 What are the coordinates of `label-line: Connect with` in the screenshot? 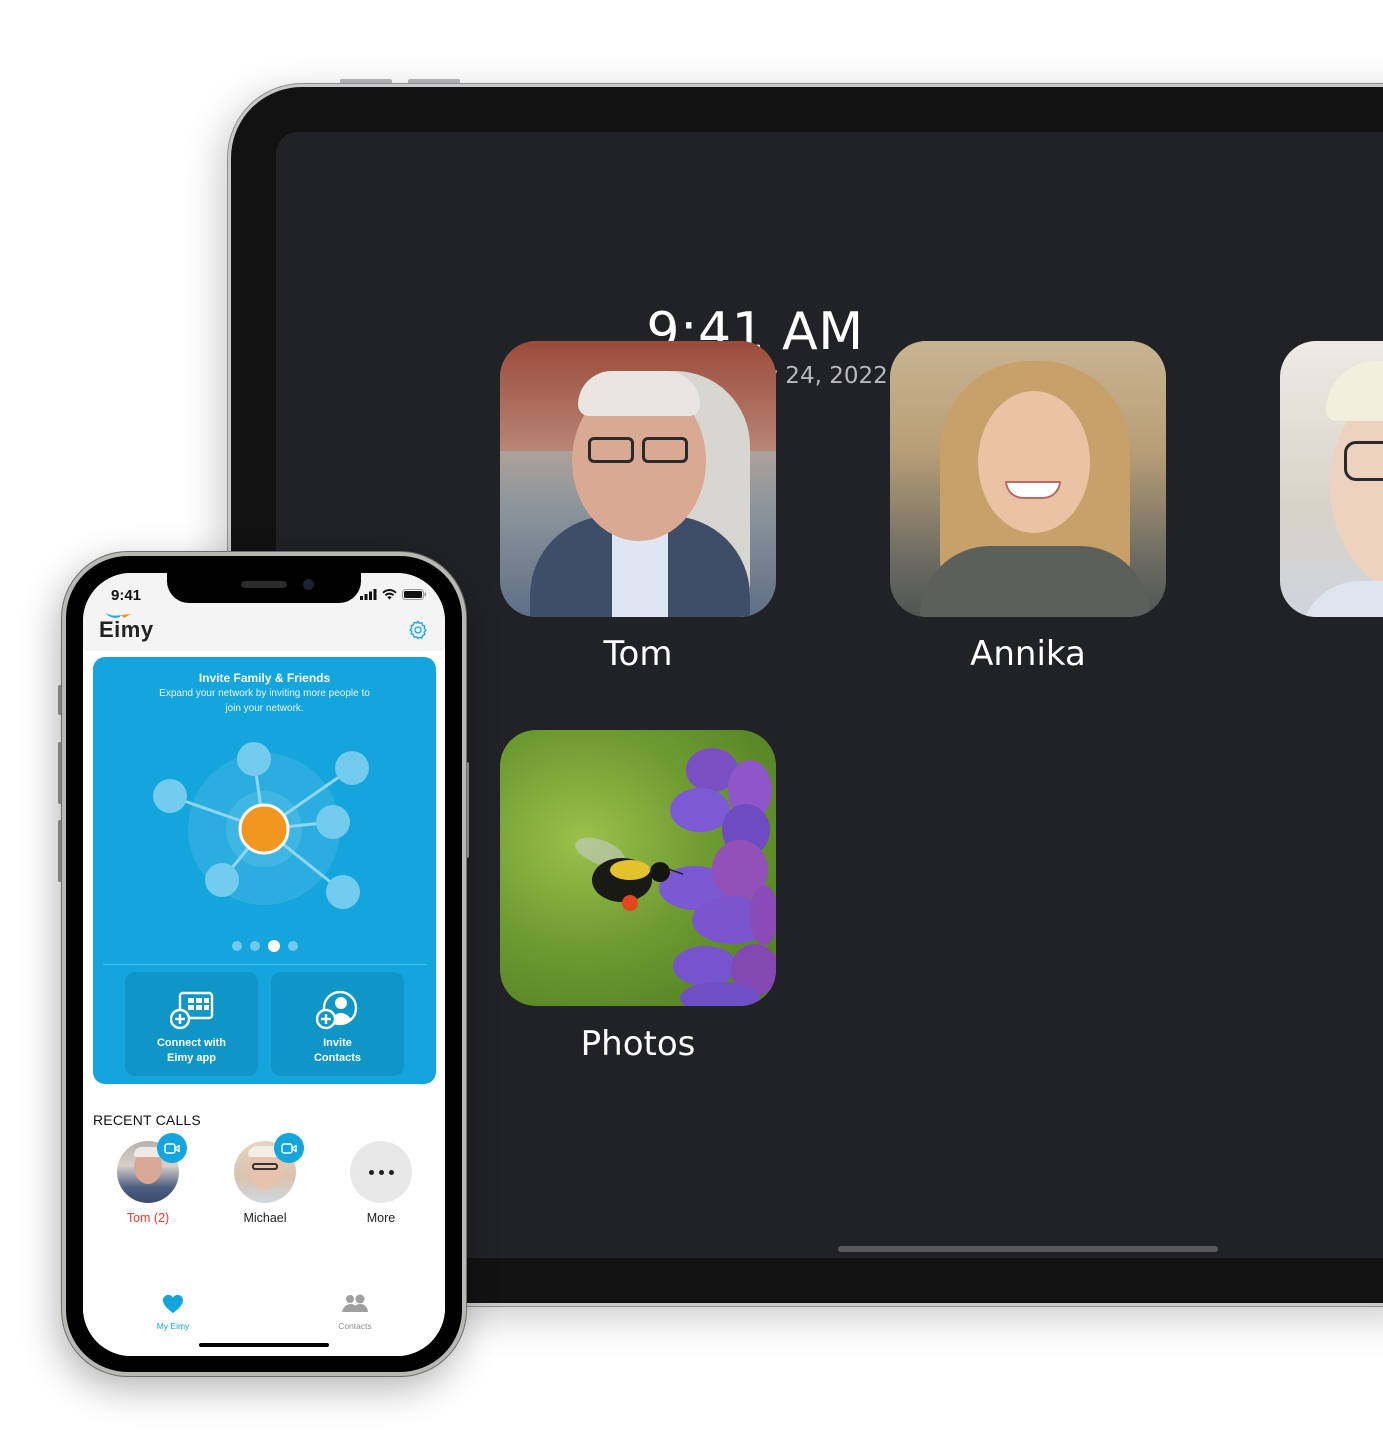 It's located at (191, 1043).